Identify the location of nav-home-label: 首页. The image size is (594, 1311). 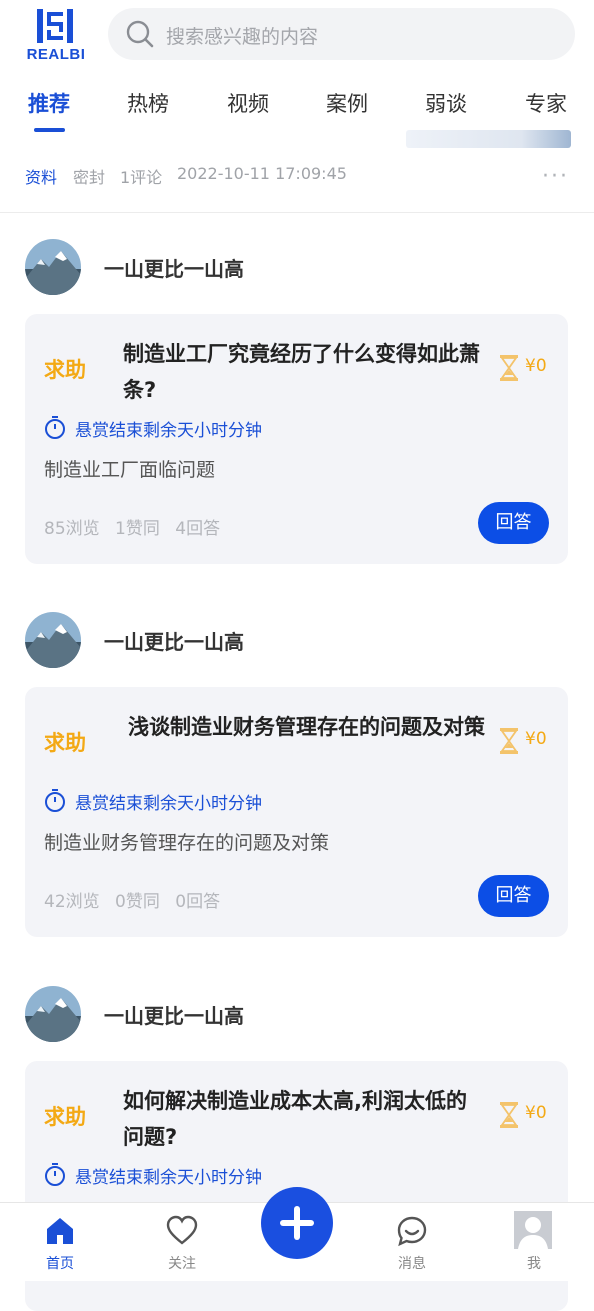
(60, 1264).